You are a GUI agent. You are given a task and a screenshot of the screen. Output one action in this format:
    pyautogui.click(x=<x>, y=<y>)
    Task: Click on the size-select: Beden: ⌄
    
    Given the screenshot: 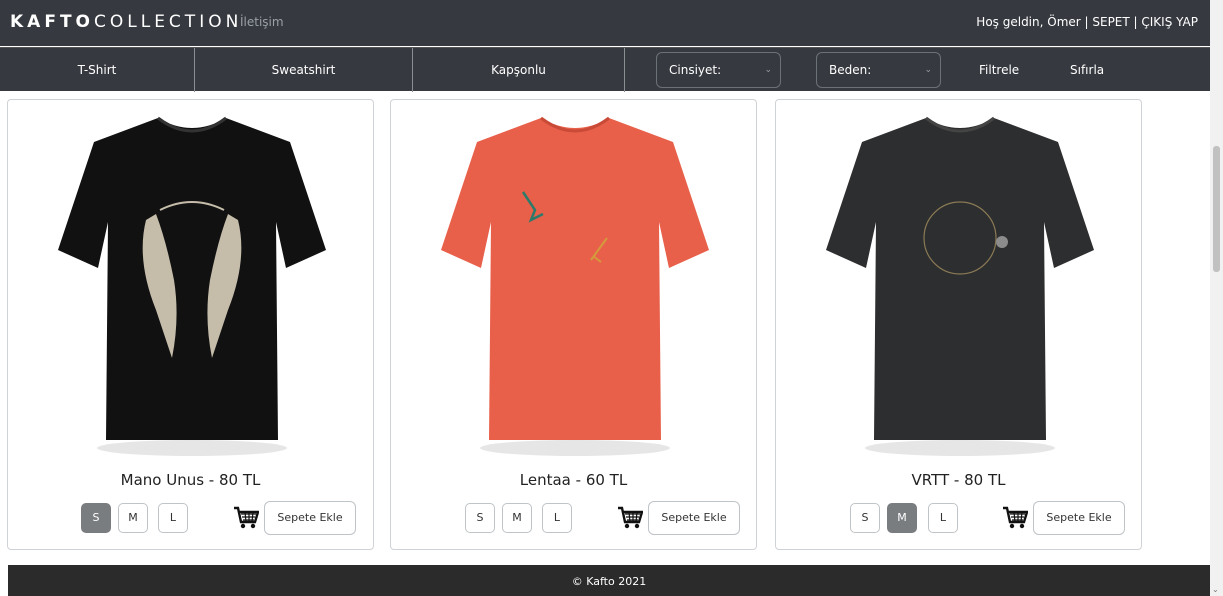 What is the action you would take?
    pyautogui.click(x=878, y=70)
    